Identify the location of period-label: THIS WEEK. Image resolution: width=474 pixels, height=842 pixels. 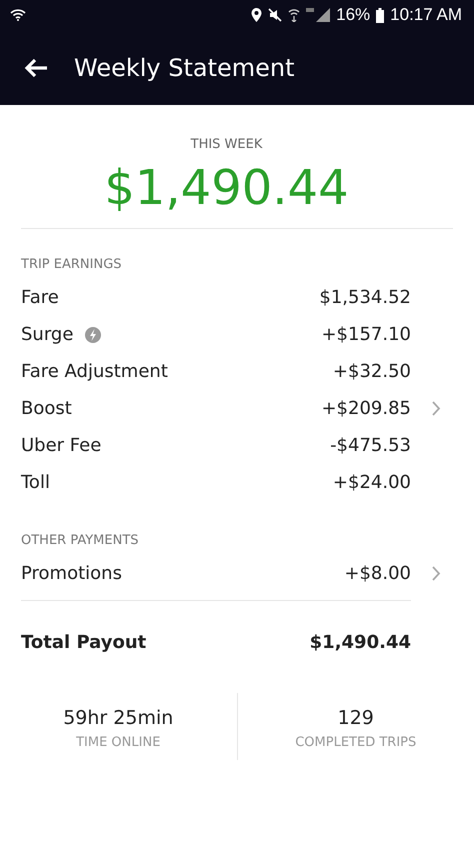
(226, 144).